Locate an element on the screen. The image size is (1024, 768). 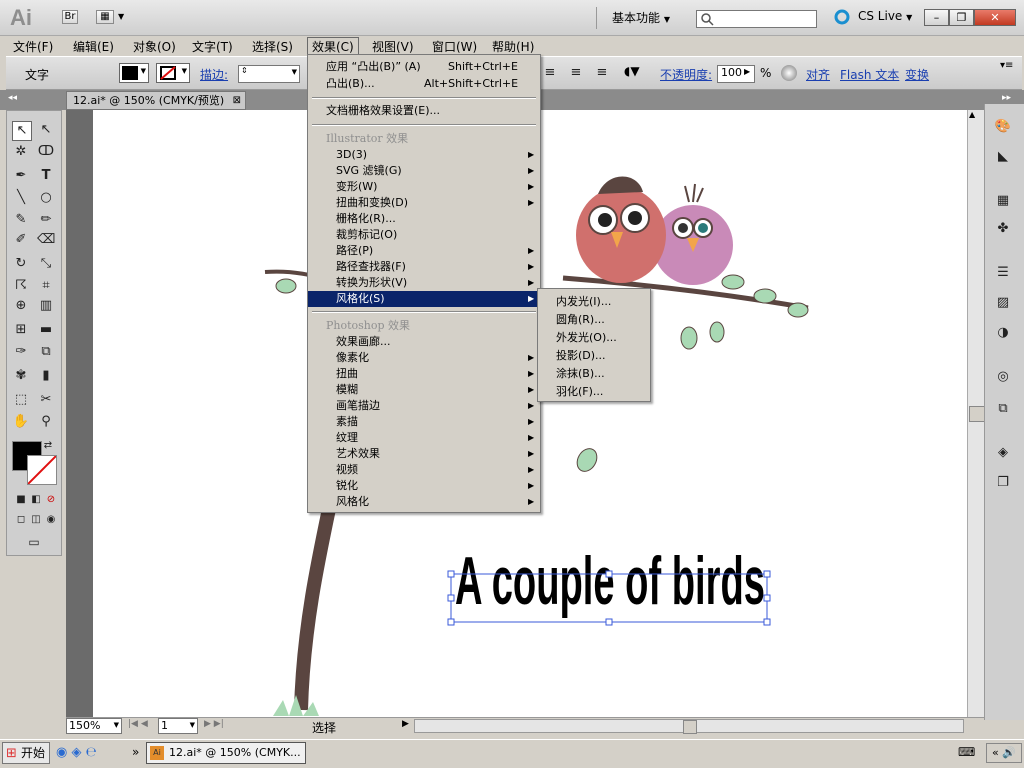
magic-wand-tool-icon: ✲ is located at coordinates (21, 152).